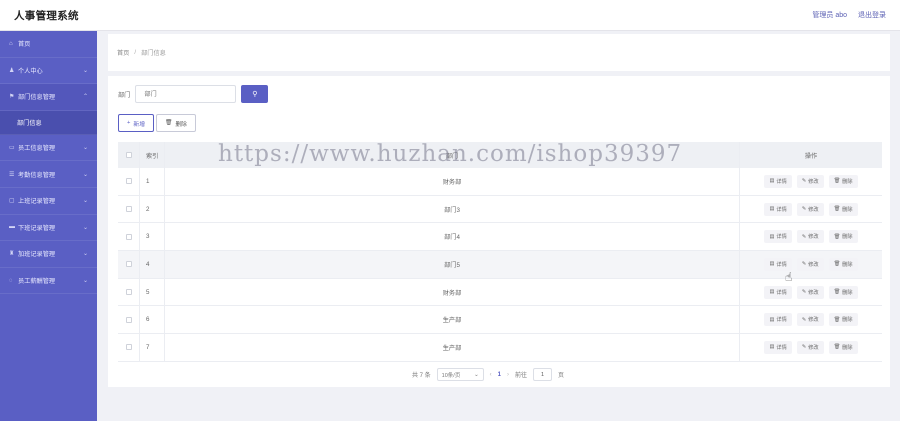 The height and width of the screenshot is (421, 900). I want to click on sidebar-item: ⌂ 首页, so click(48, 44).